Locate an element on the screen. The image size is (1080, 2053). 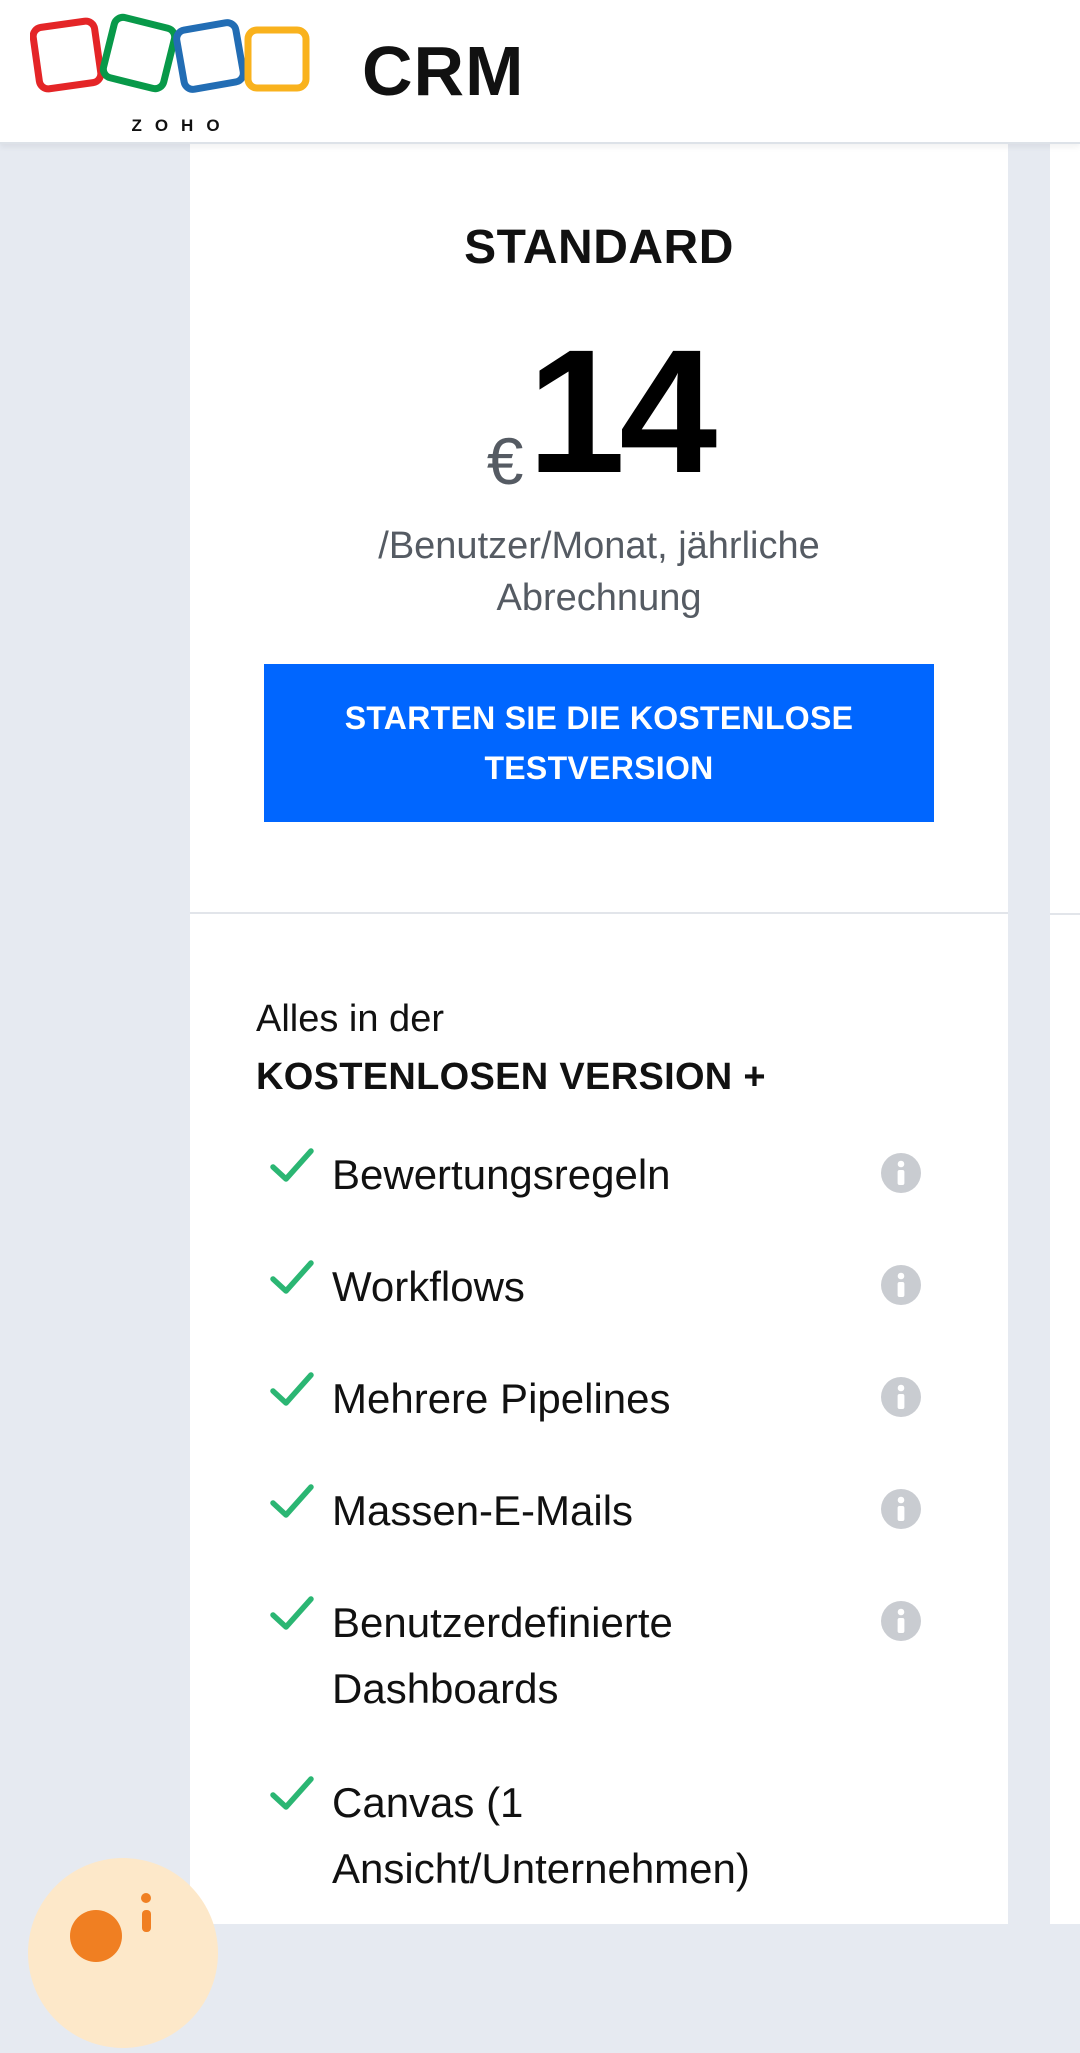
chat-widget-icon is located at coordinates (123, 1953).